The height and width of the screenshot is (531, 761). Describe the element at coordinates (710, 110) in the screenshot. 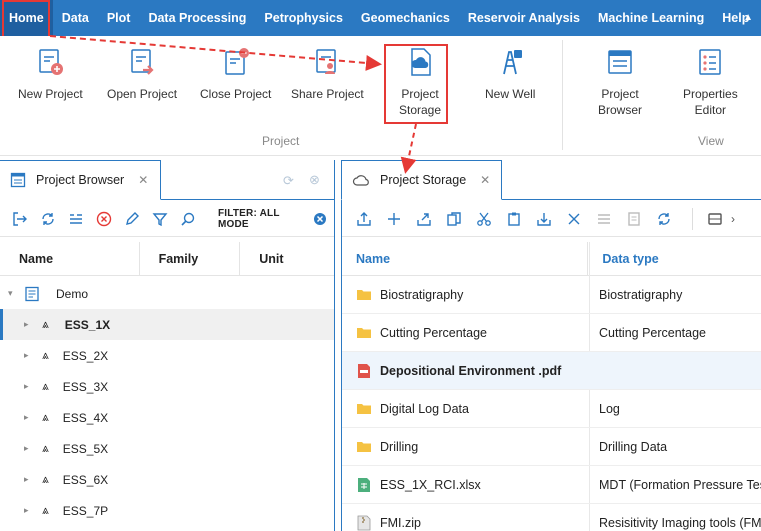

I see `properties-editor-label-2: Editor` at that location.